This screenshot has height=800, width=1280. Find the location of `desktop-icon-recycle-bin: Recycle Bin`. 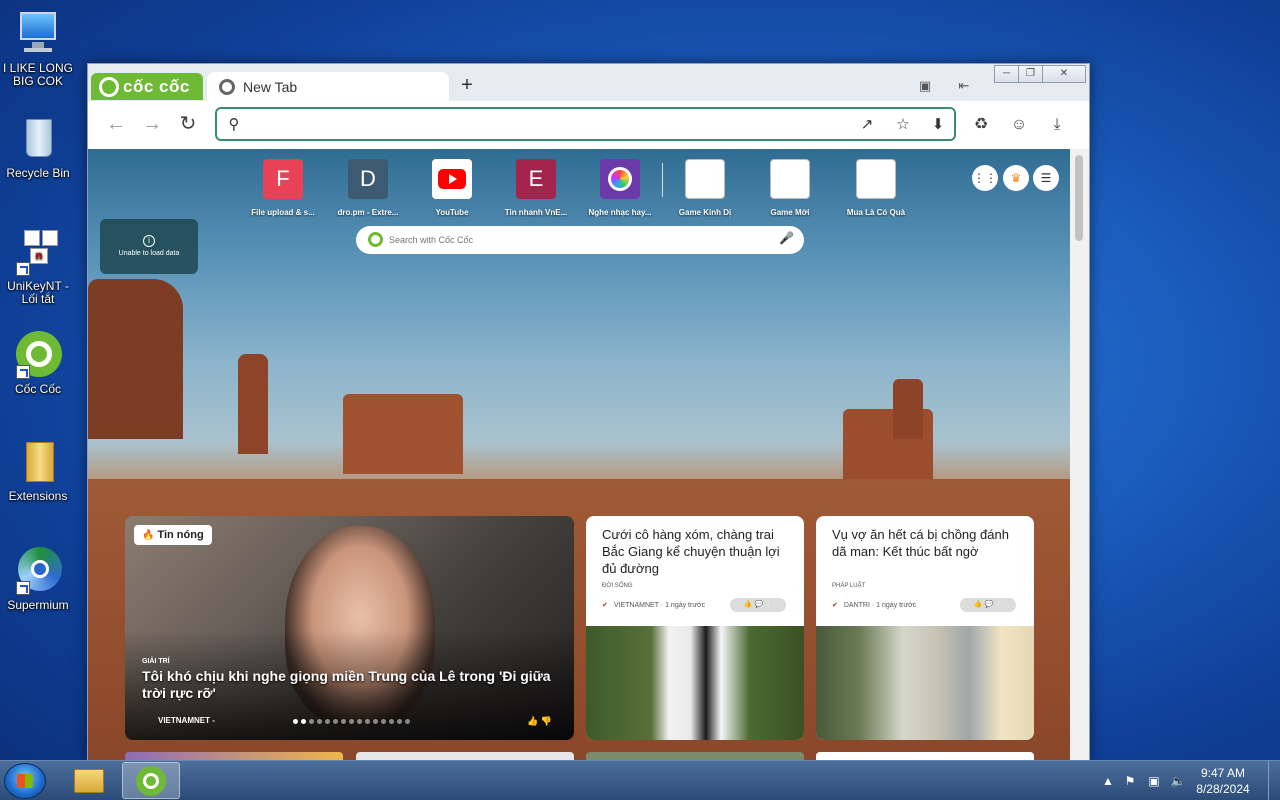

desktop-icon-recycle-bin: Recycle Bin is located at coordinates (38, 147).